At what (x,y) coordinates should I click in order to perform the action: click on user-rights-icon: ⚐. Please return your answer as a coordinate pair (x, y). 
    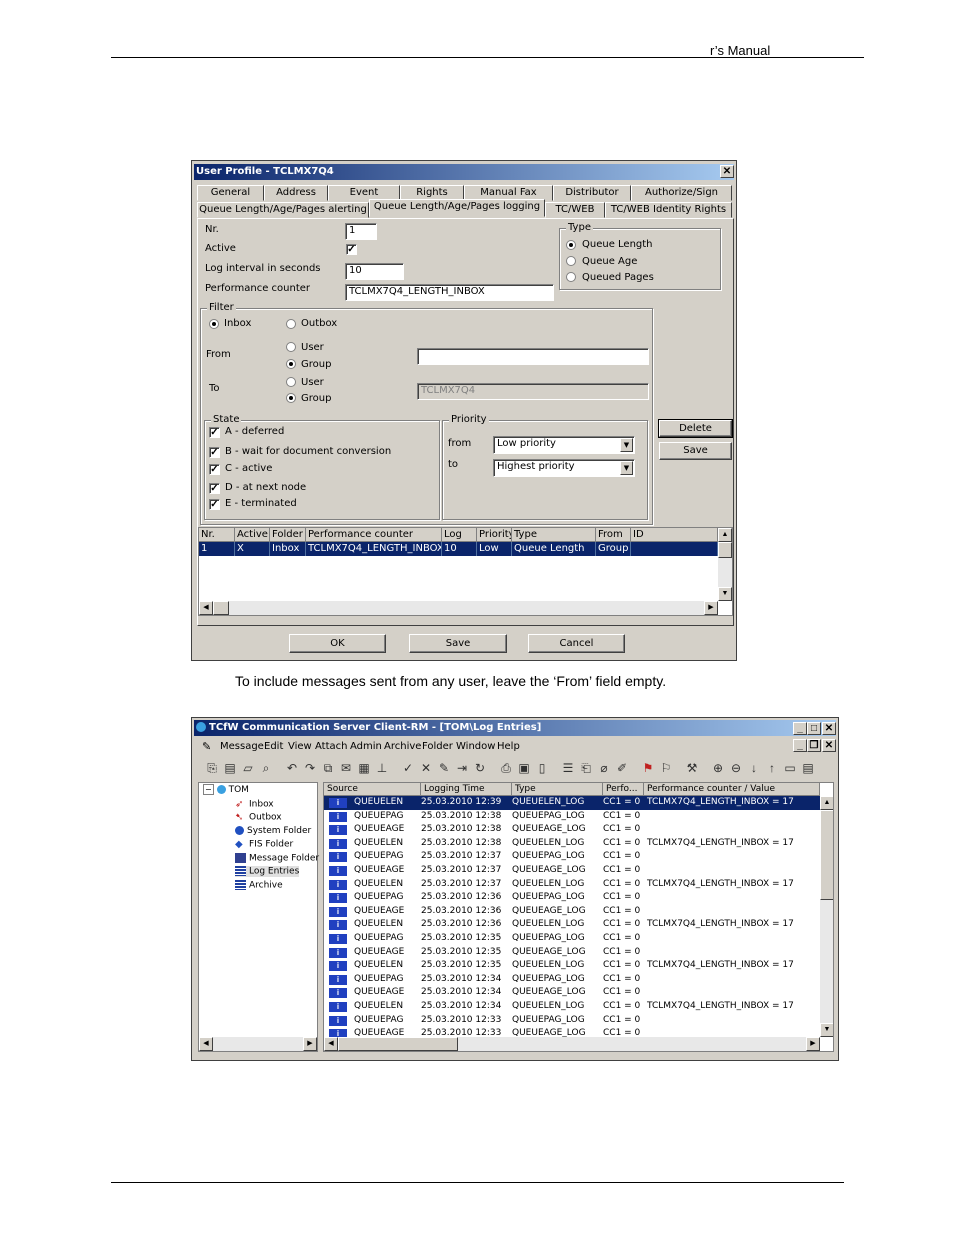
    Looking at the image, I should click on (666, 768).